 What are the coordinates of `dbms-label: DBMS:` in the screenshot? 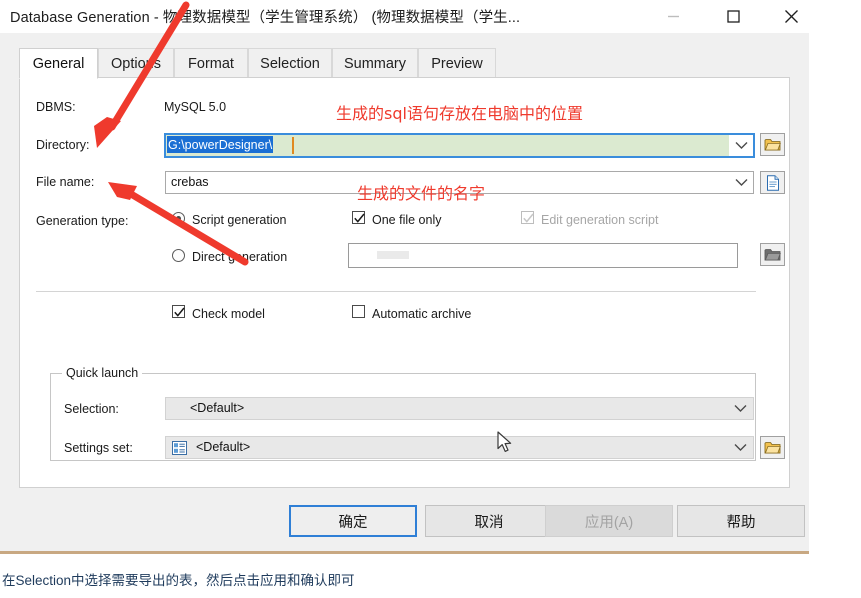 It's located at (56, 107).